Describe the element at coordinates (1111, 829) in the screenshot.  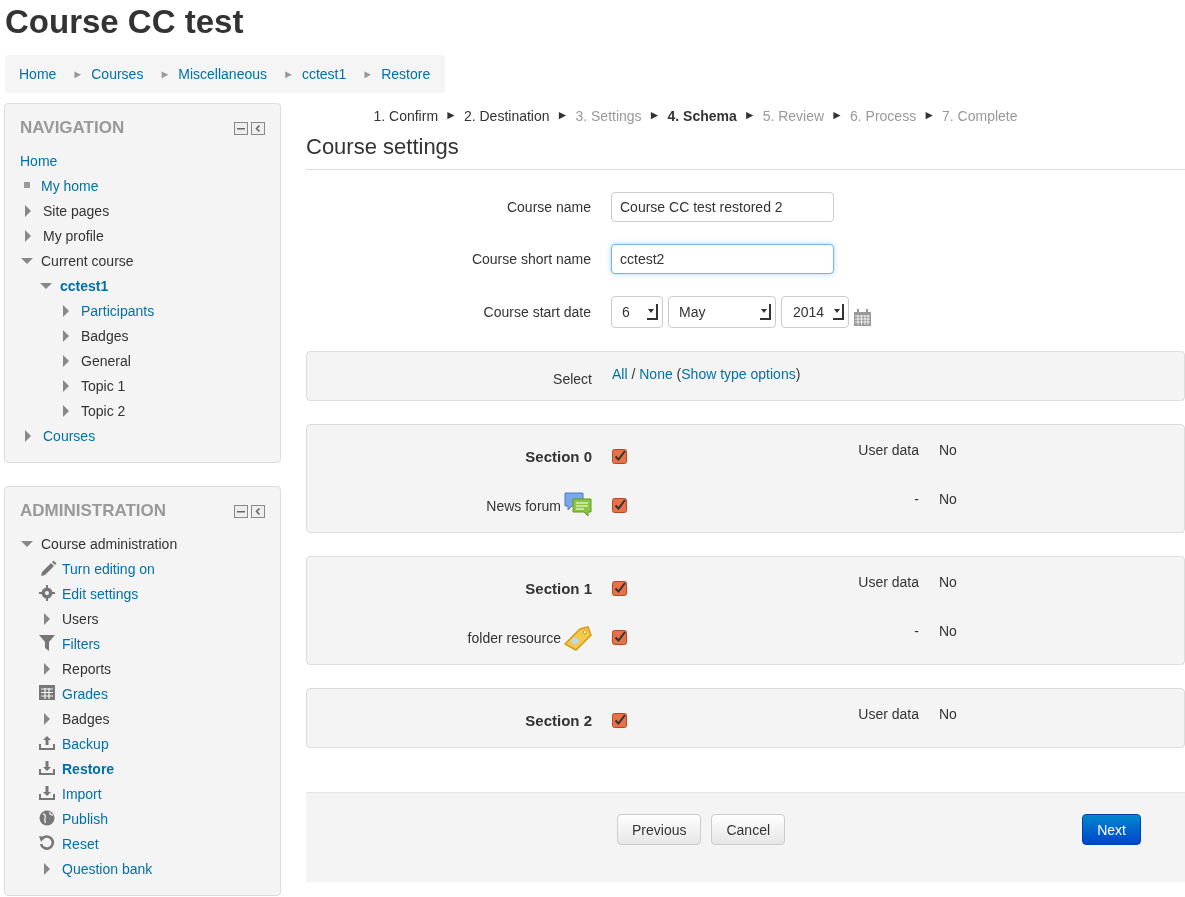
I see `next-button: Next` at that location.